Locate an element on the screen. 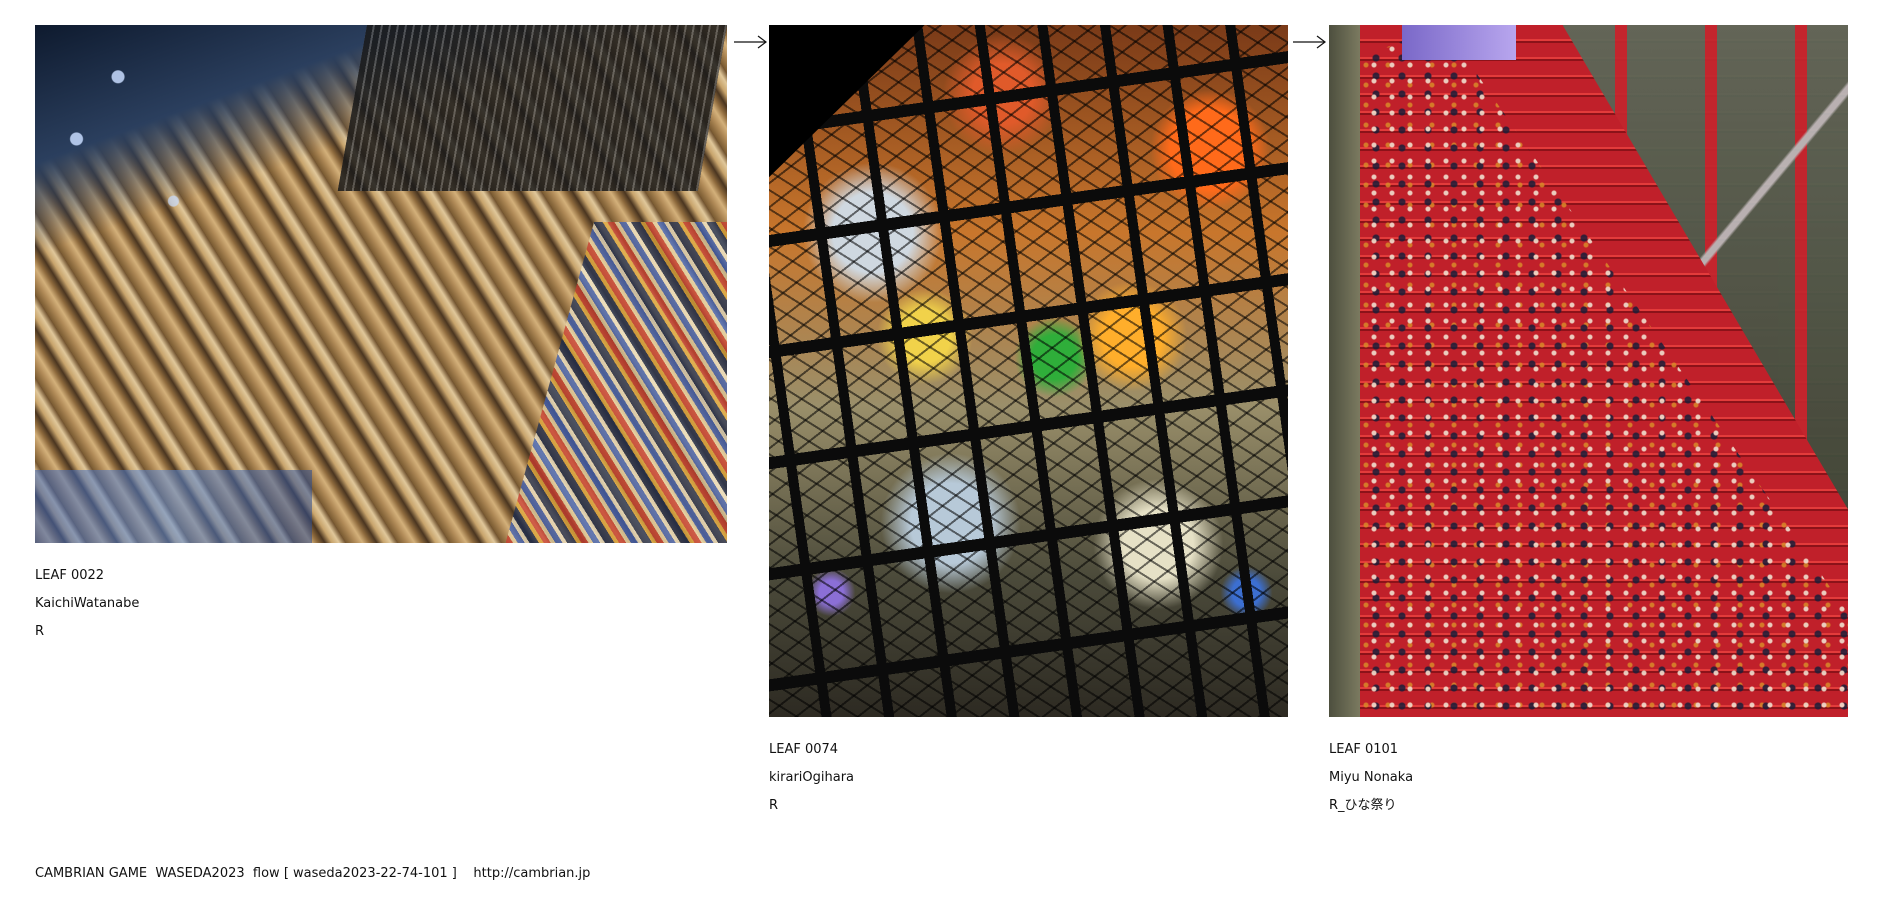  leaf-author: KaichiWatanabe is located at coordinates (87, 603).